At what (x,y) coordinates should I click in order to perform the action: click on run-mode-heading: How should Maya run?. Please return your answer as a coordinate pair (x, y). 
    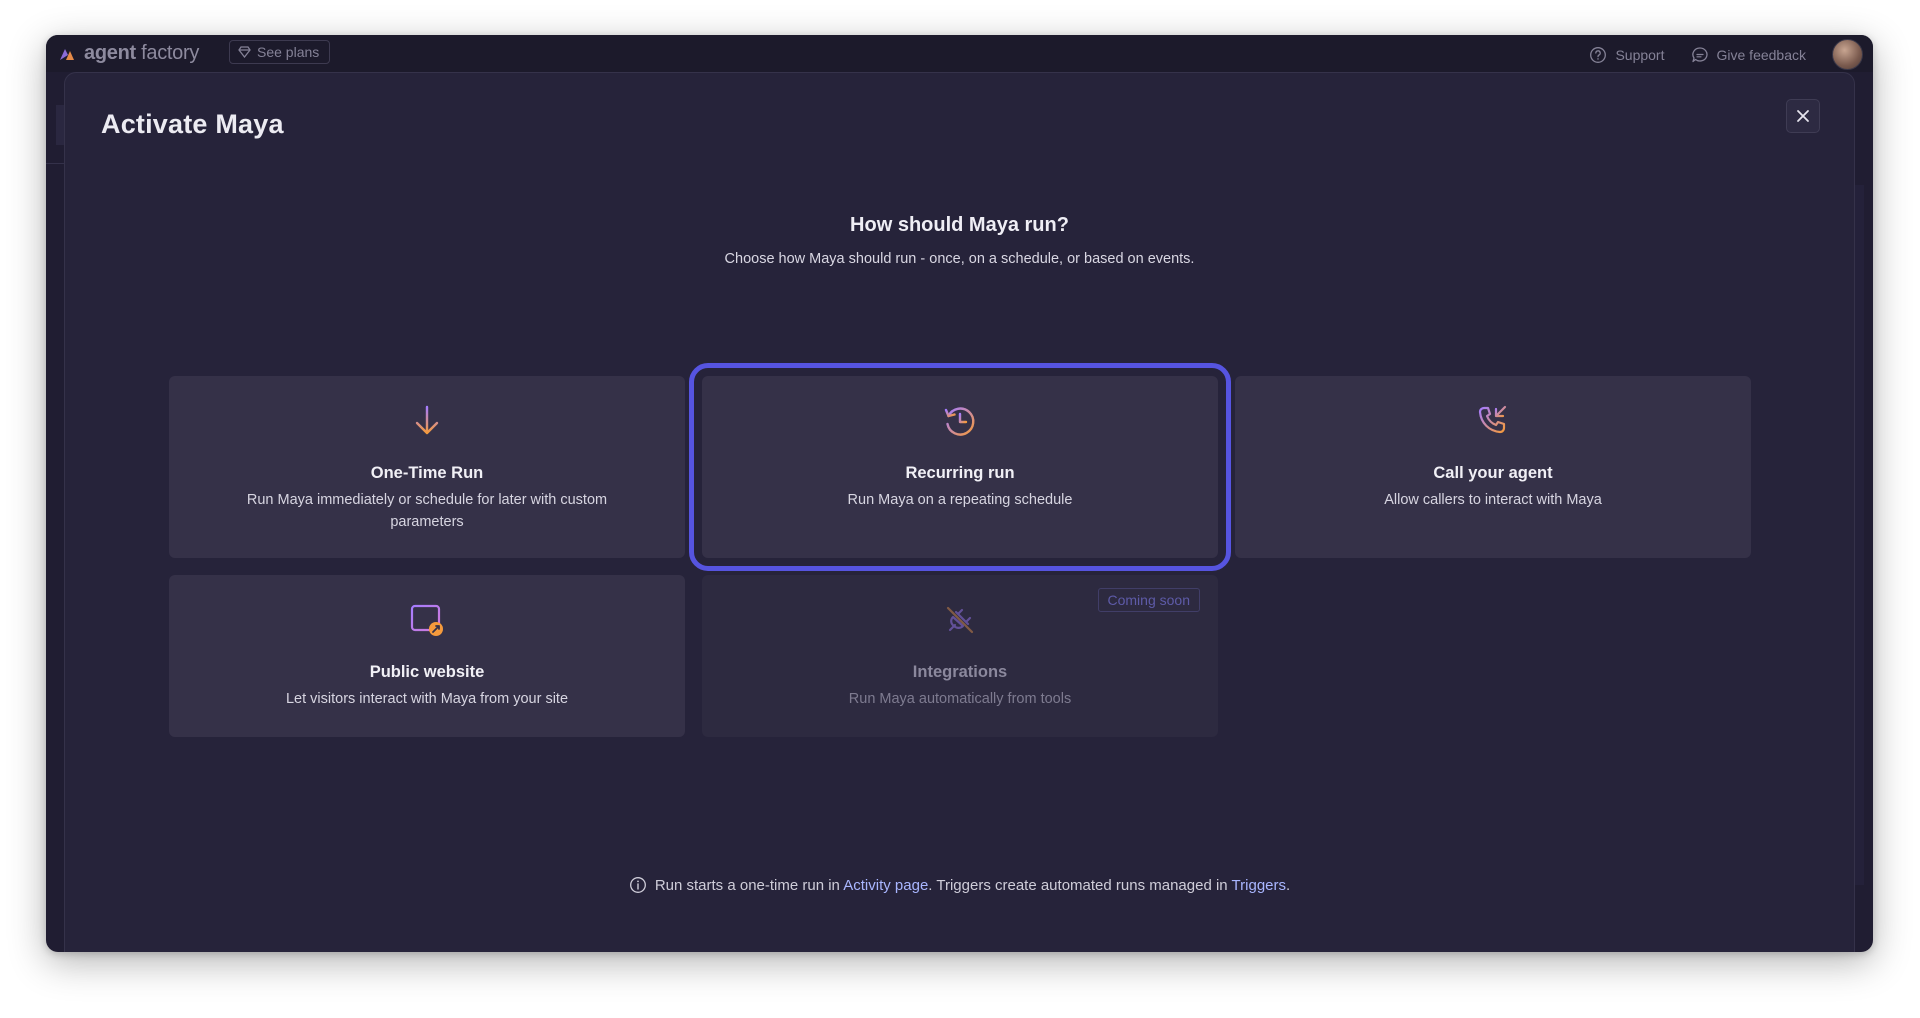
    Looking at the image, I should click on (959, 225).